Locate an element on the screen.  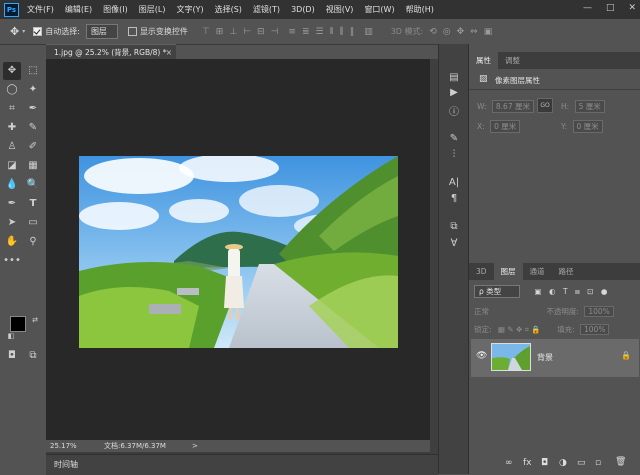
width-input: 8.67 厘米 is located at coordinates (512, 106).